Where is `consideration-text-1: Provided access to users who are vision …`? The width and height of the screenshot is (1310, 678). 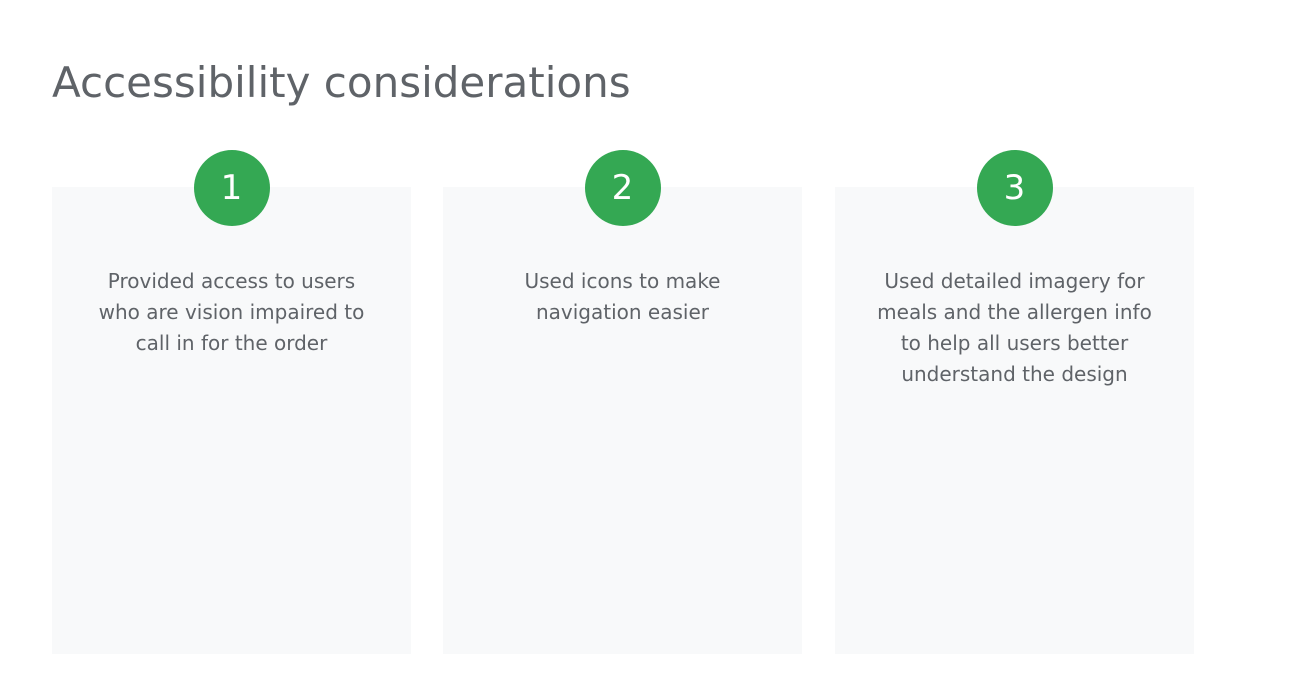
consideration-text-1: Provided access to users who are vision … is located at coordinates (231, 312).